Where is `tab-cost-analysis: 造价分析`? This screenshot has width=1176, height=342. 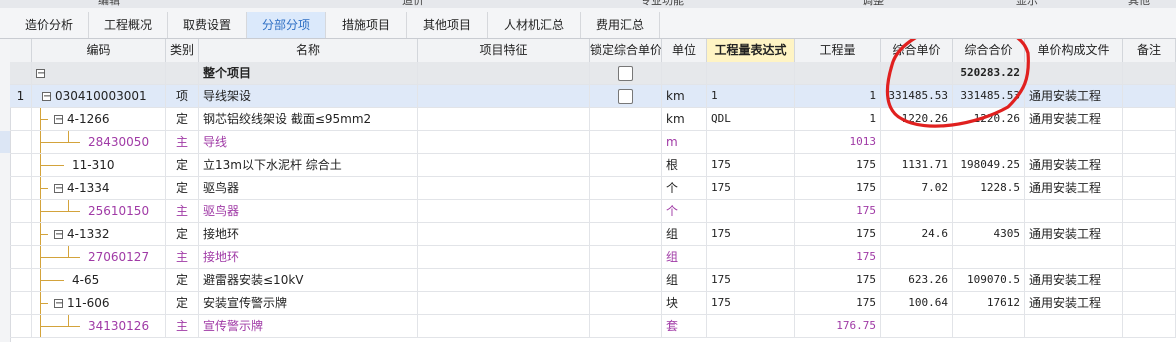
tab-cost-analysis: 造价分析 is located at coordinates (49, 25).